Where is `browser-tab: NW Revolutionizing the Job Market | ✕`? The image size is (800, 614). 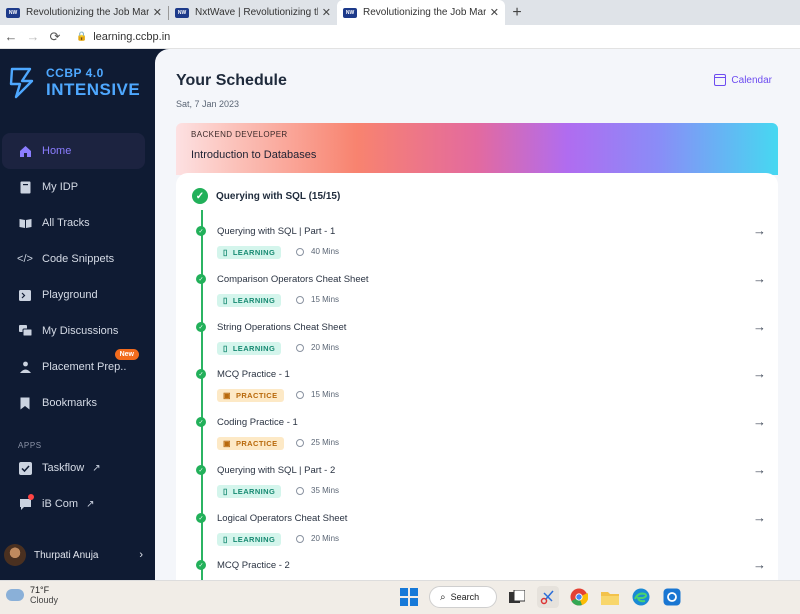
browser-tab: NW Revolutionizing the Job Market | ✕ is located at coordinates (84, 12).